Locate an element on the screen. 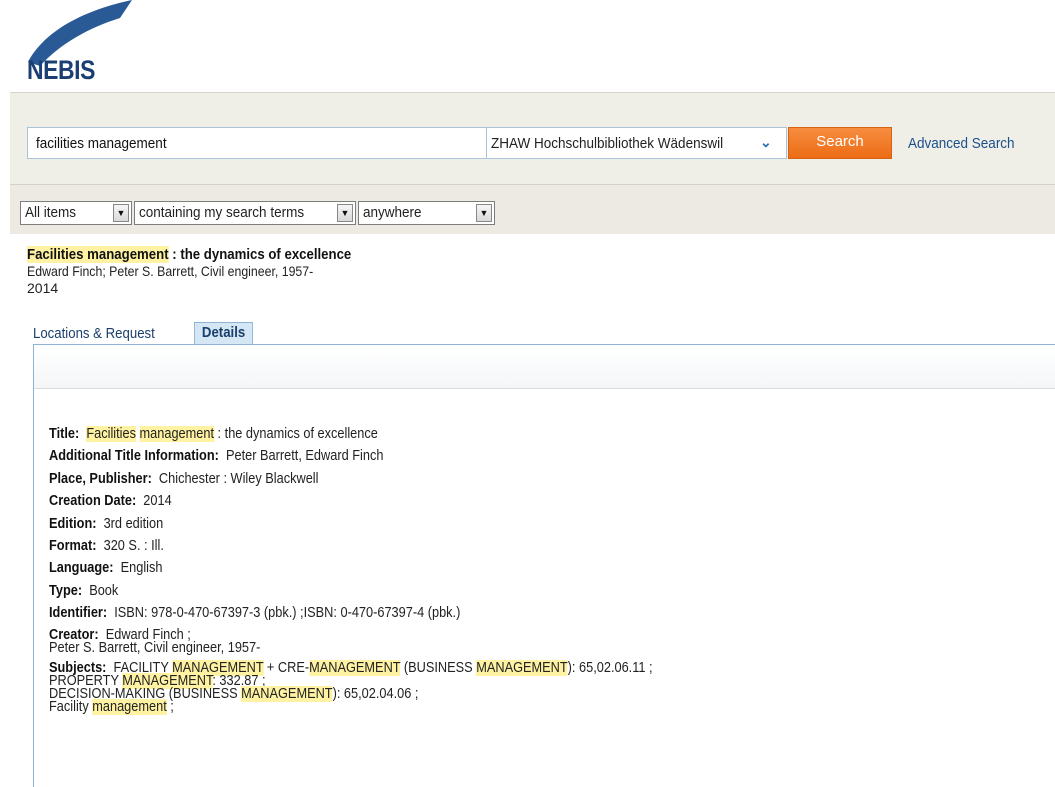 This screenshot has width=1055, height=787. field-value: Book is located at coordinates (104, 590).